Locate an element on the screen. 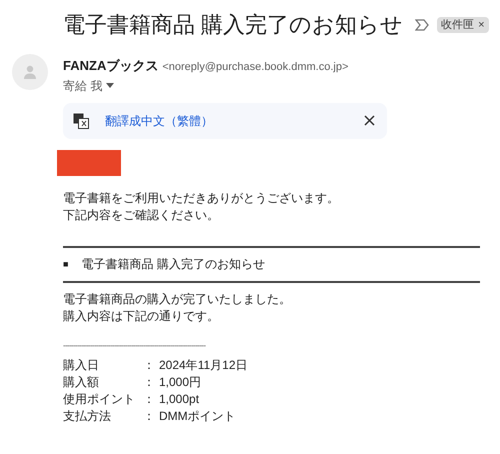  translate-link: 翻譯成中文（繁體） is located at coordinates (159, 121).